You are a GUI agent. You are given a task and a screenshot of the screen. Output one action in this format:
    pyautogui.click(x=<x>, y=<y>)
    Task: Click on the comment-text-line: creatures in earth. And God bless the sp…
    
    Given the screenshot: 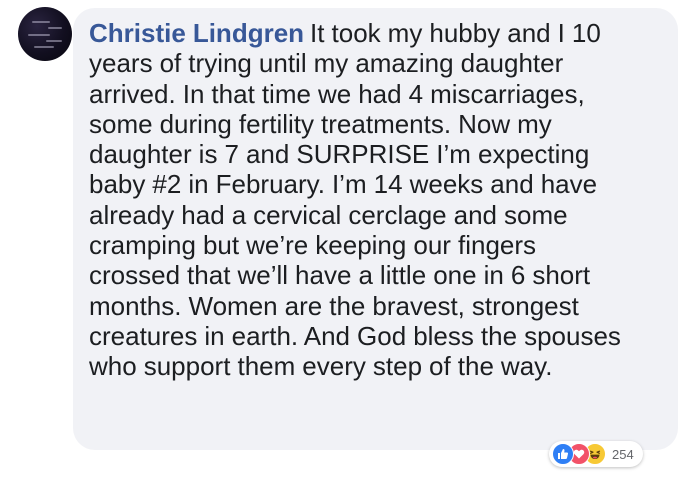 What is the action you would take?
    pyautogui.click(x=355, y=335)
    